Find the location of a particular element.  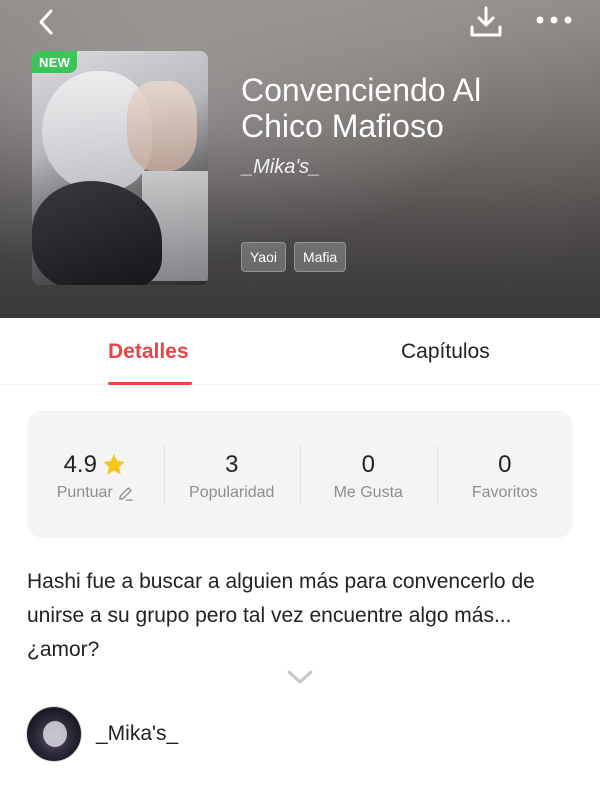

popularity-label: Popularidad is located at coordinates (232, 492).